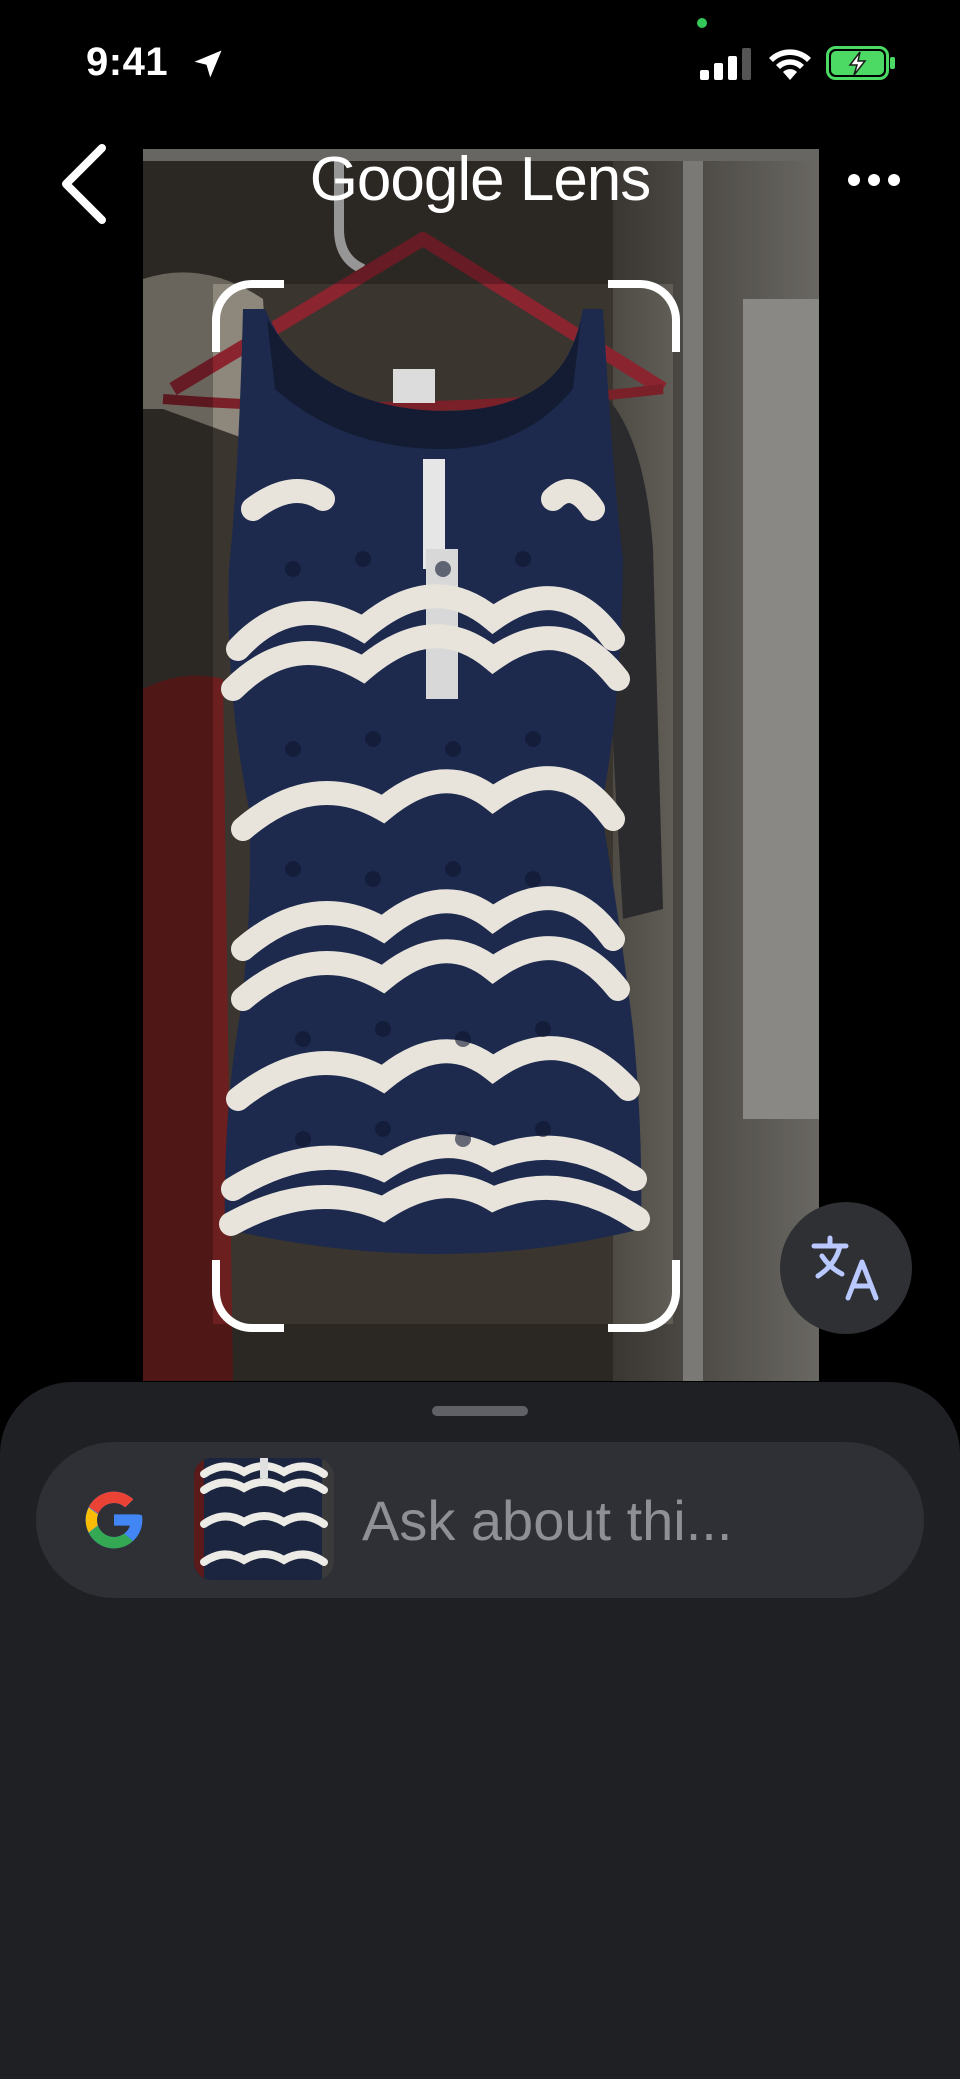 This screenshot has height=2079, width=960. What do you see at coordinates (264, 1519) in the screenshot?
I see `selected-image-thumbnail` at bounding box center [264, 1519].